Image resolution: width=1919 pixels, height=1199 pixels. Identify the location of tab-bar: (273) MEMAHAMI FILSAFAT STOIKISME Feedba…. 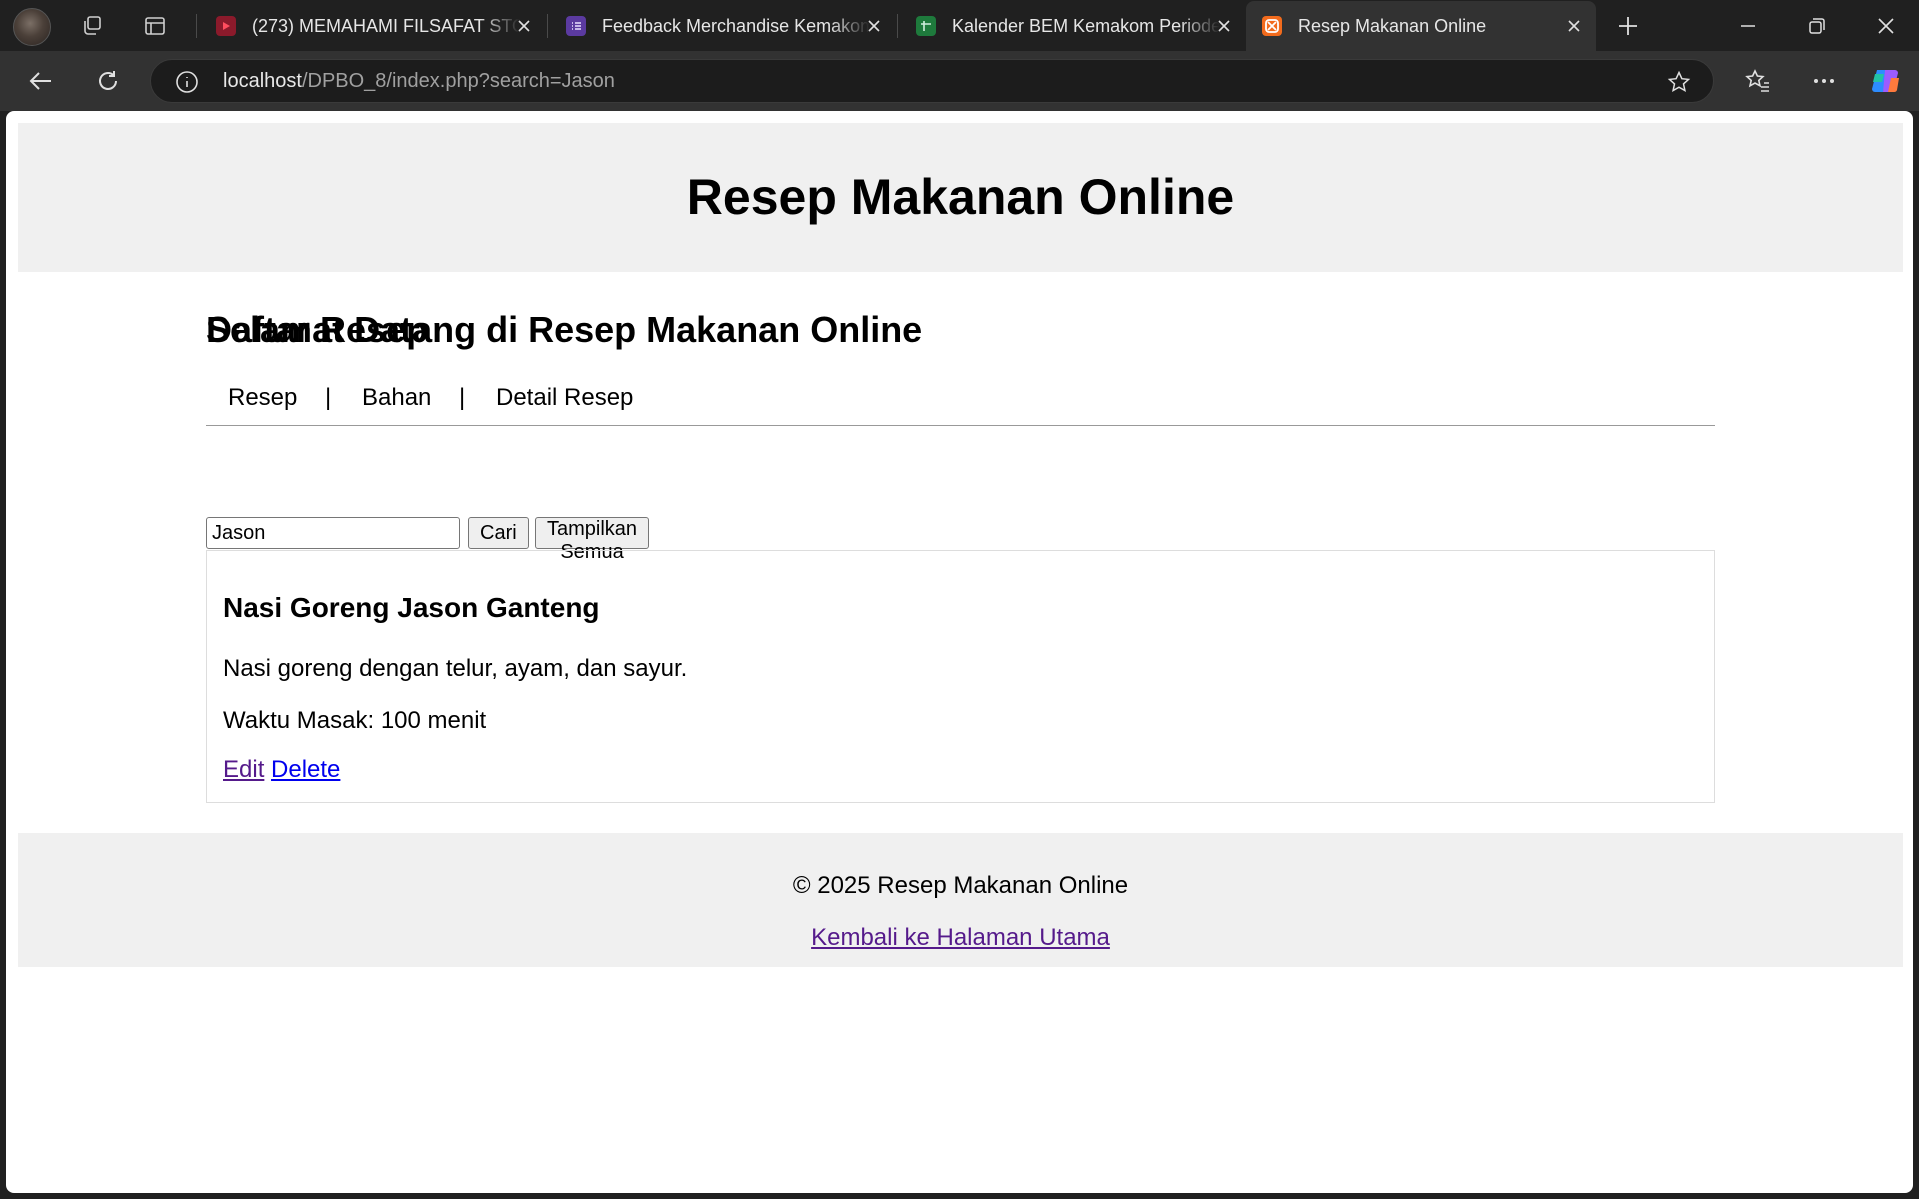
(959, 25).